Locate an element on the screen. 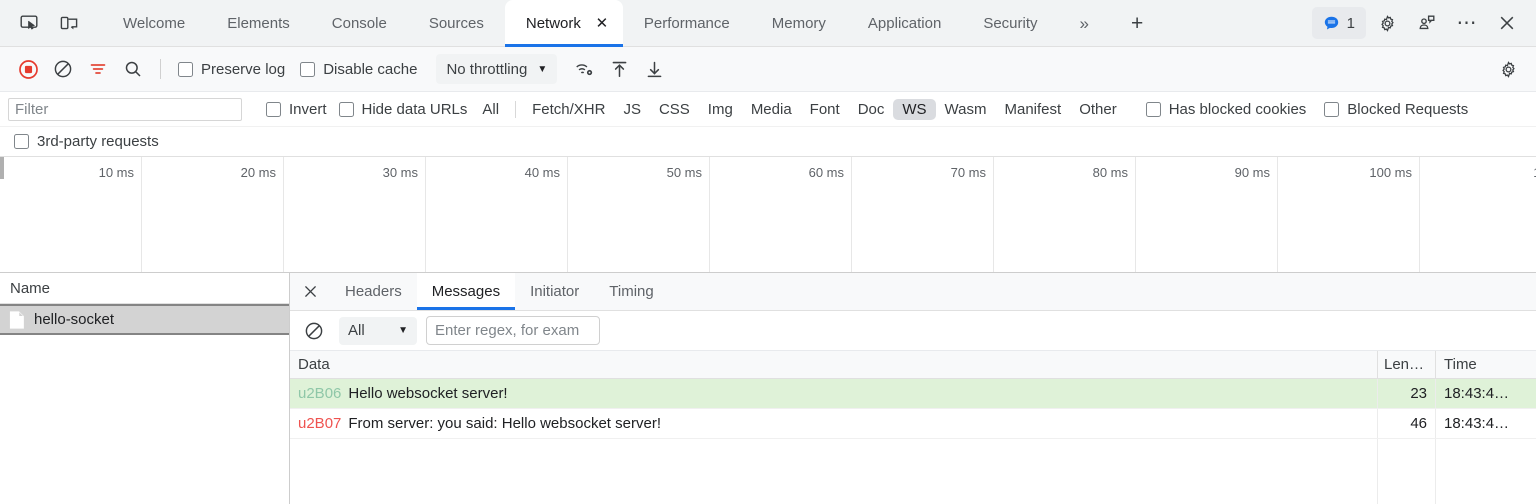  filter-button is located at coordinates (98, 69).